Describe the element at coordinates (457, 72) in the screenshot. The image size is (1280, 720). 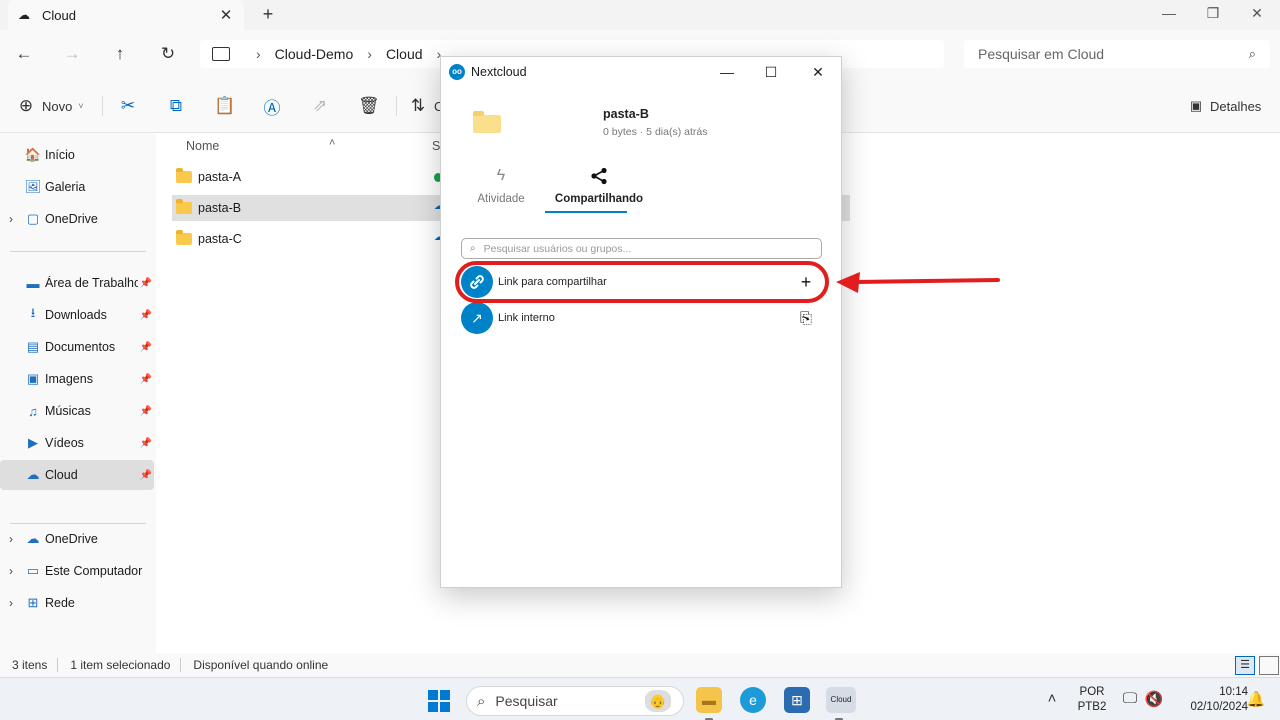
I see `nextcloud-logo-icon: oo` at that location.